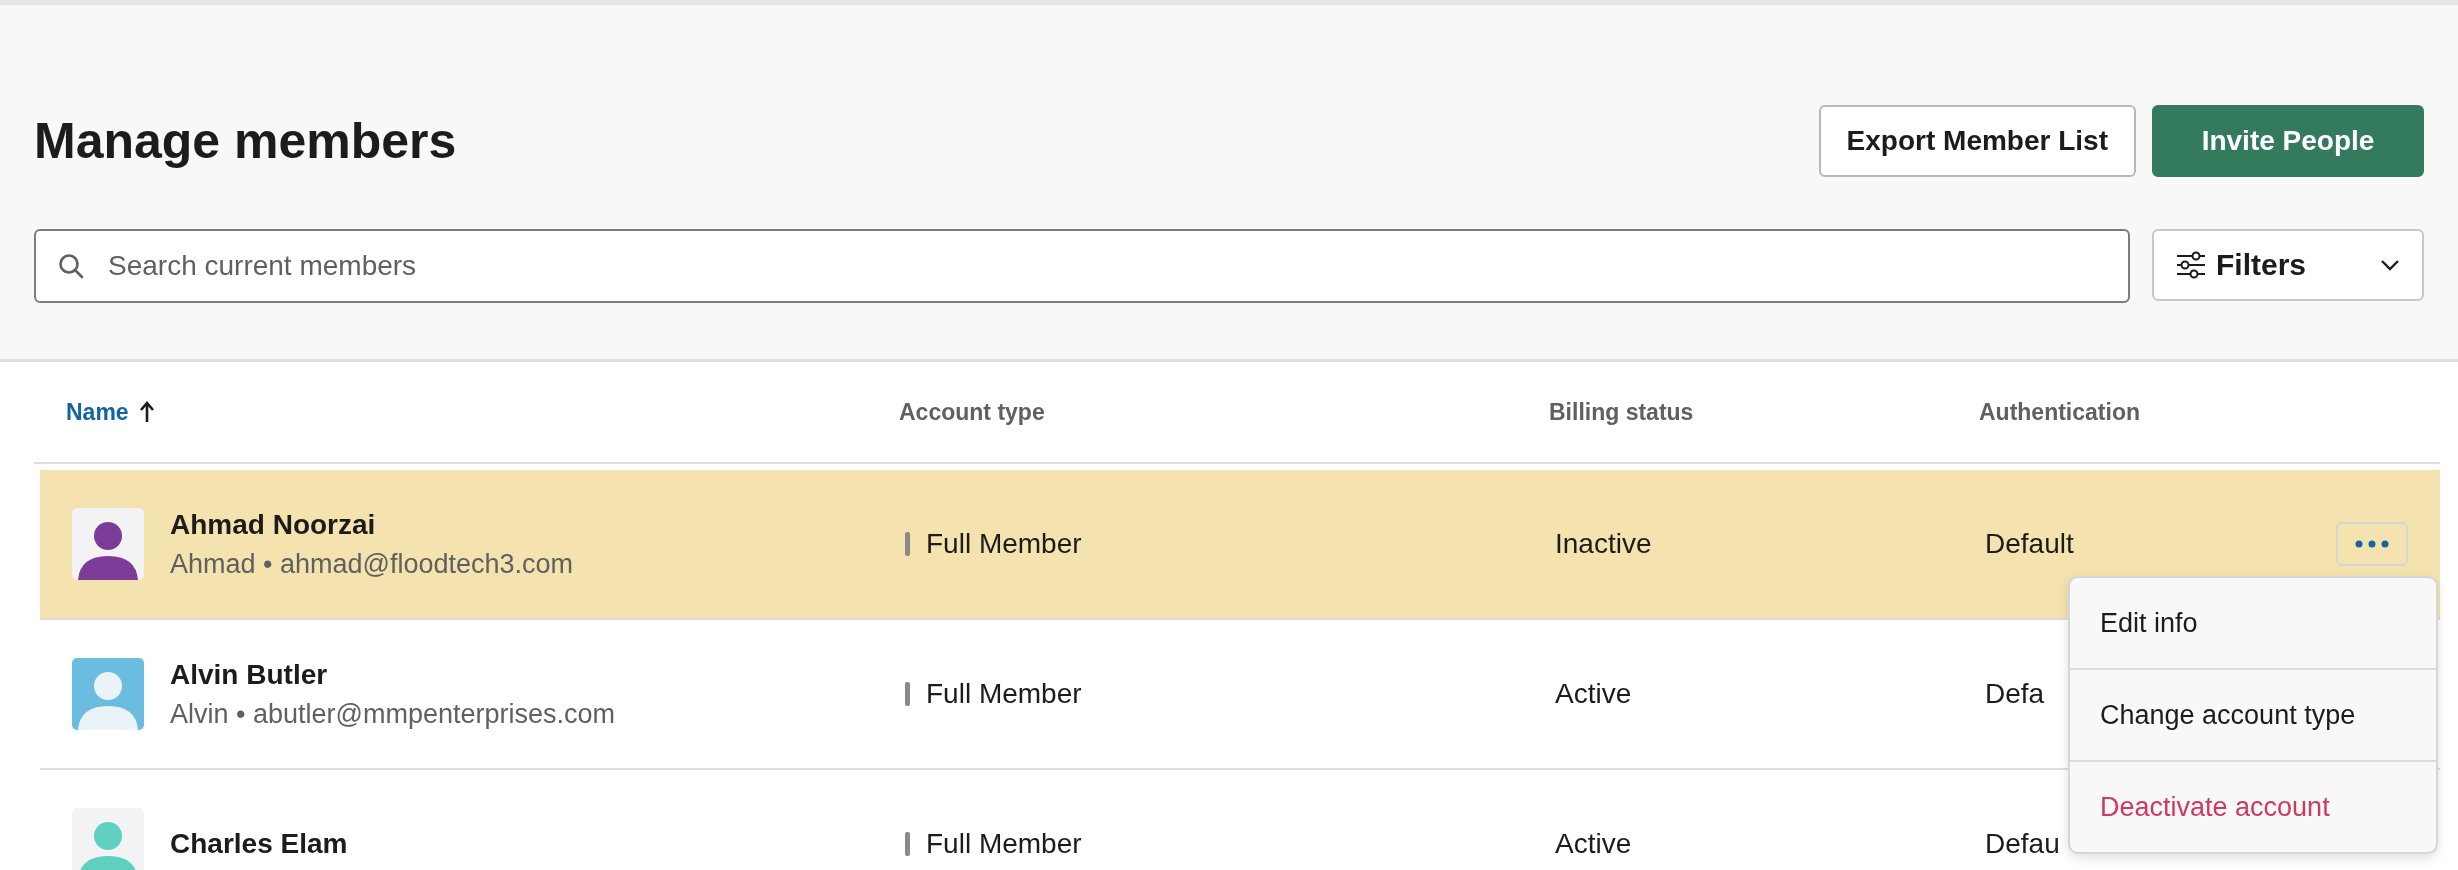 This screenshot has height=870, width=2458. What do you see at coordinates (2288, 265) in the screenshot?
I see `filters-dropdown: Filters` at bounding box center [2288, 265].